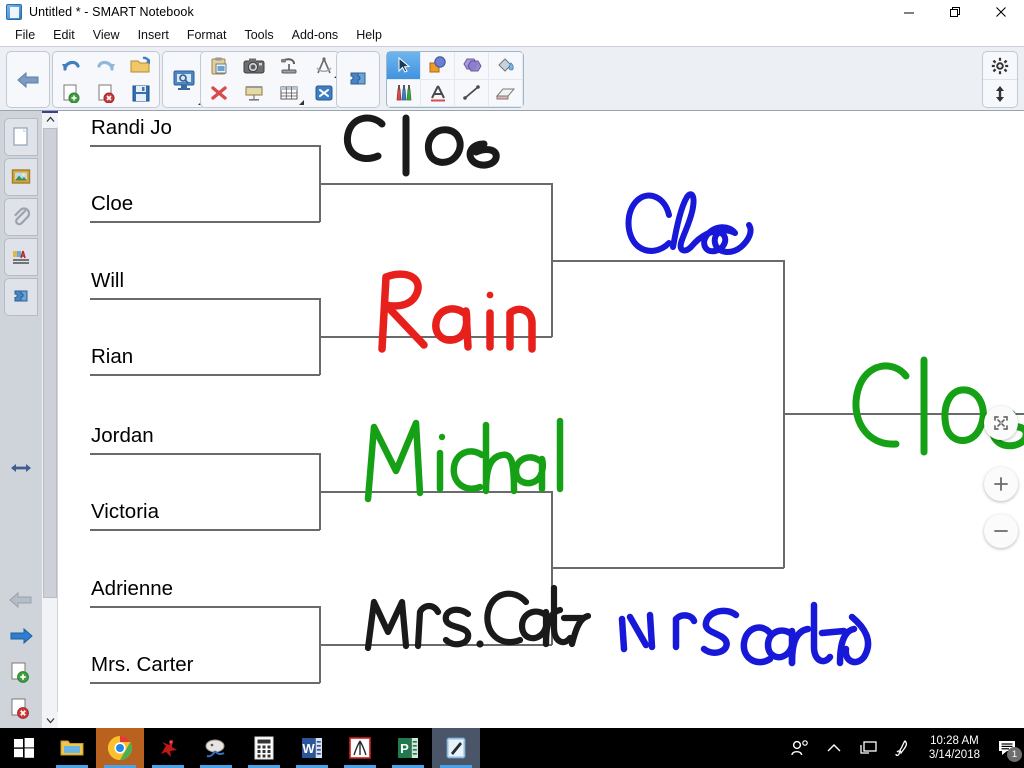 The width and height of the screenshot is (1024, 768). What do you see at coordinates (218, 66) in the screenshot?
I see `paste-button` at bounding box center [218, 66].